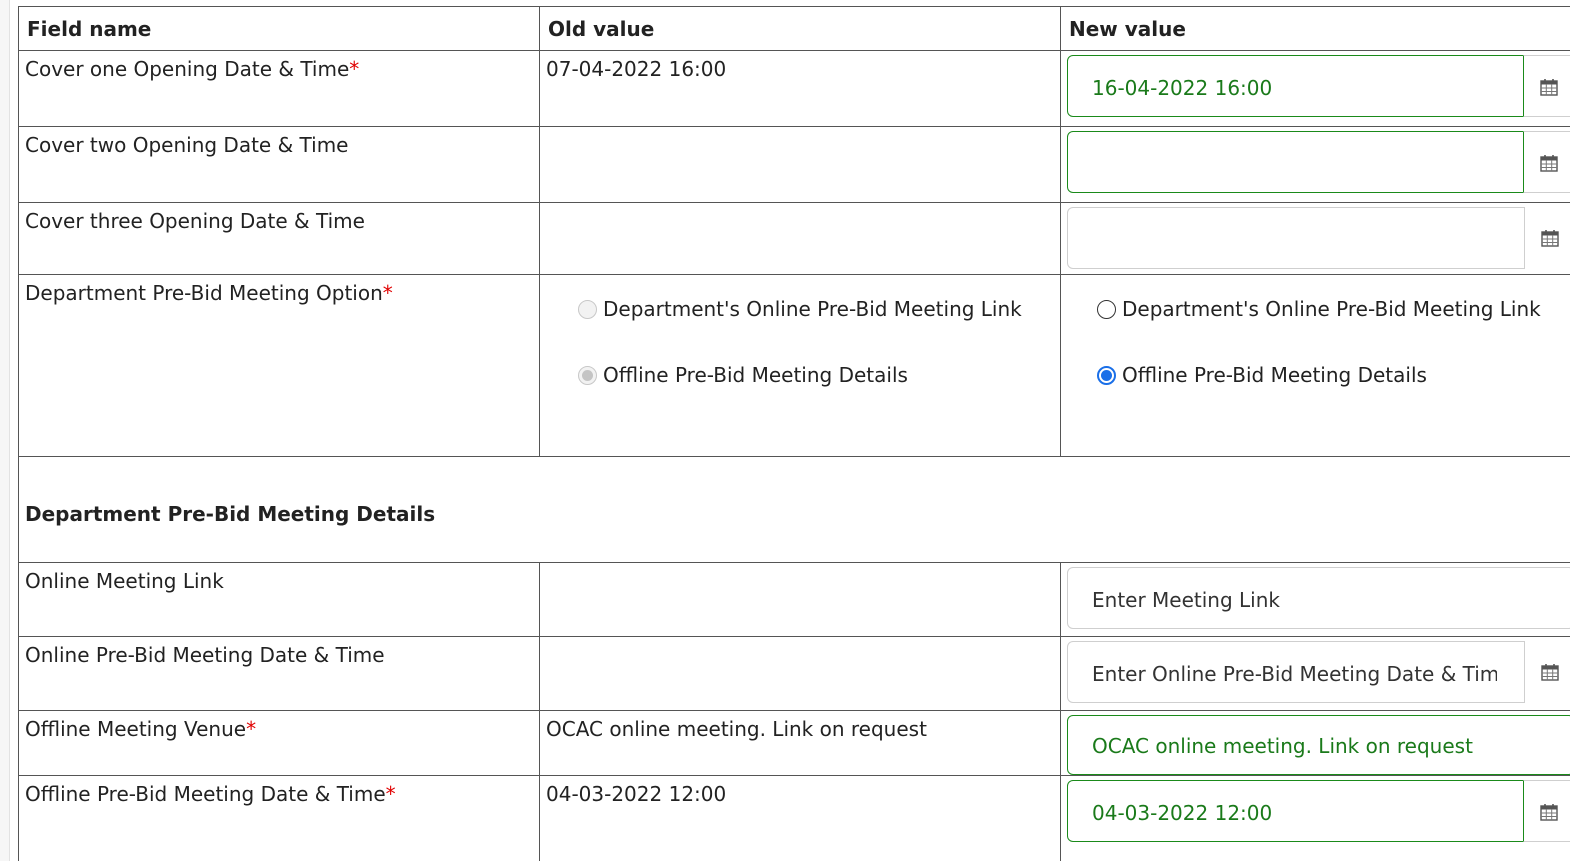 The image size is (1570, 861). I want to click on old-value: 04-03-2022 12:00, so click(636, 794).